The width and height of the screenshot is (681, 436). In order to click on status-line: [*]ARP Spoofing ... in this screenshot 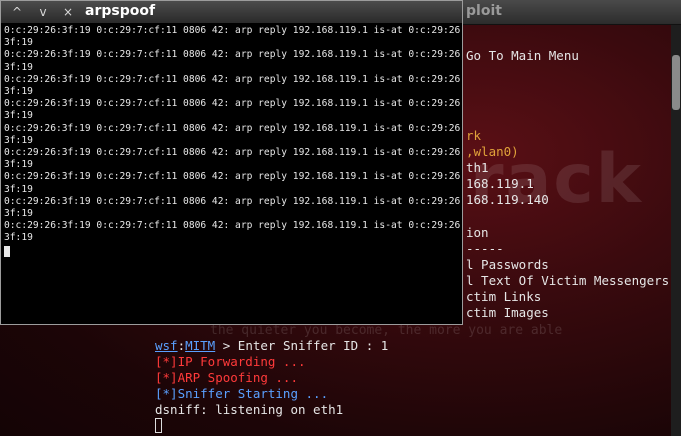, I will do `click(226, 377)`.